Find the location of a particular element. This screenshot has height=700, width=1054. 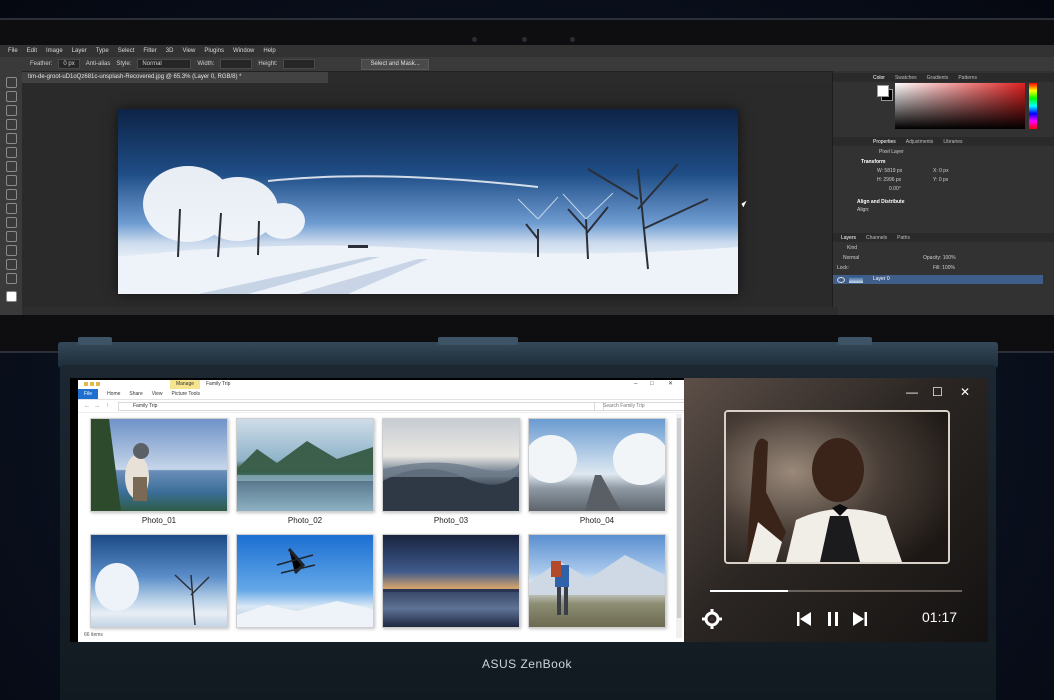

maximize-icon: ☐ is located at coordinates (937, 392).